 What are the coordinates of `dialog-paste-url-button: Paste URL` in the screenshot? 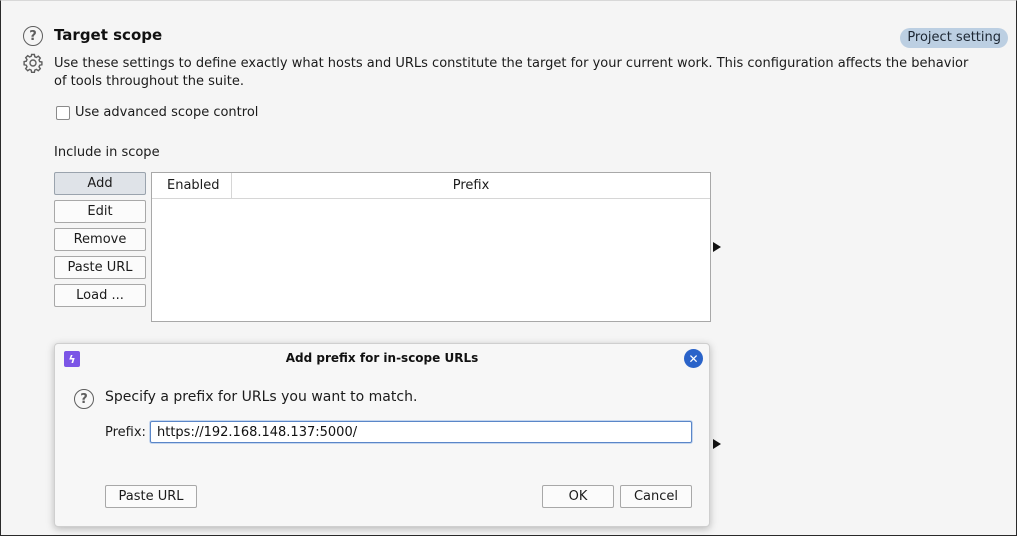 It's located at (151, 496).